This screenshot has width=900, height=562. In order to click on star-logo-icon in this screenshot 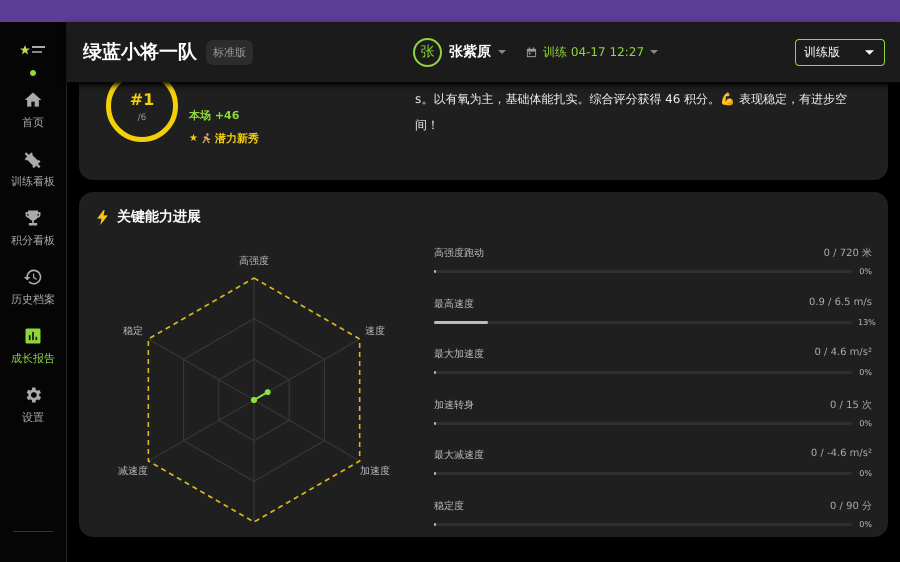, I will do `click(33, 50)`.